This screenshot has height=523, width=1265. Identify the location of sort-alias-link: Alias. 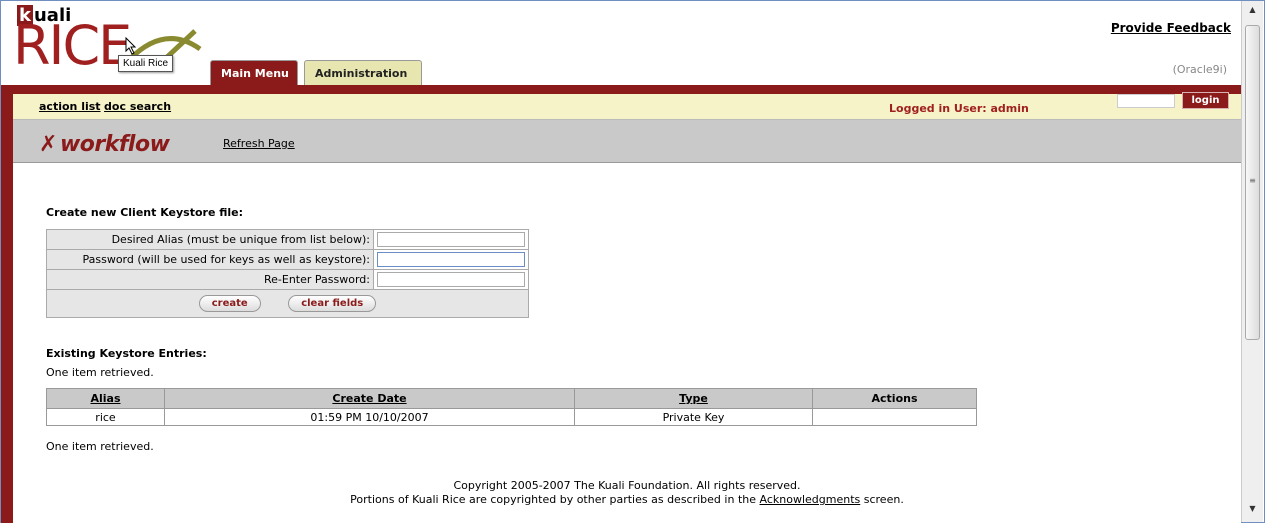
(105, 398).